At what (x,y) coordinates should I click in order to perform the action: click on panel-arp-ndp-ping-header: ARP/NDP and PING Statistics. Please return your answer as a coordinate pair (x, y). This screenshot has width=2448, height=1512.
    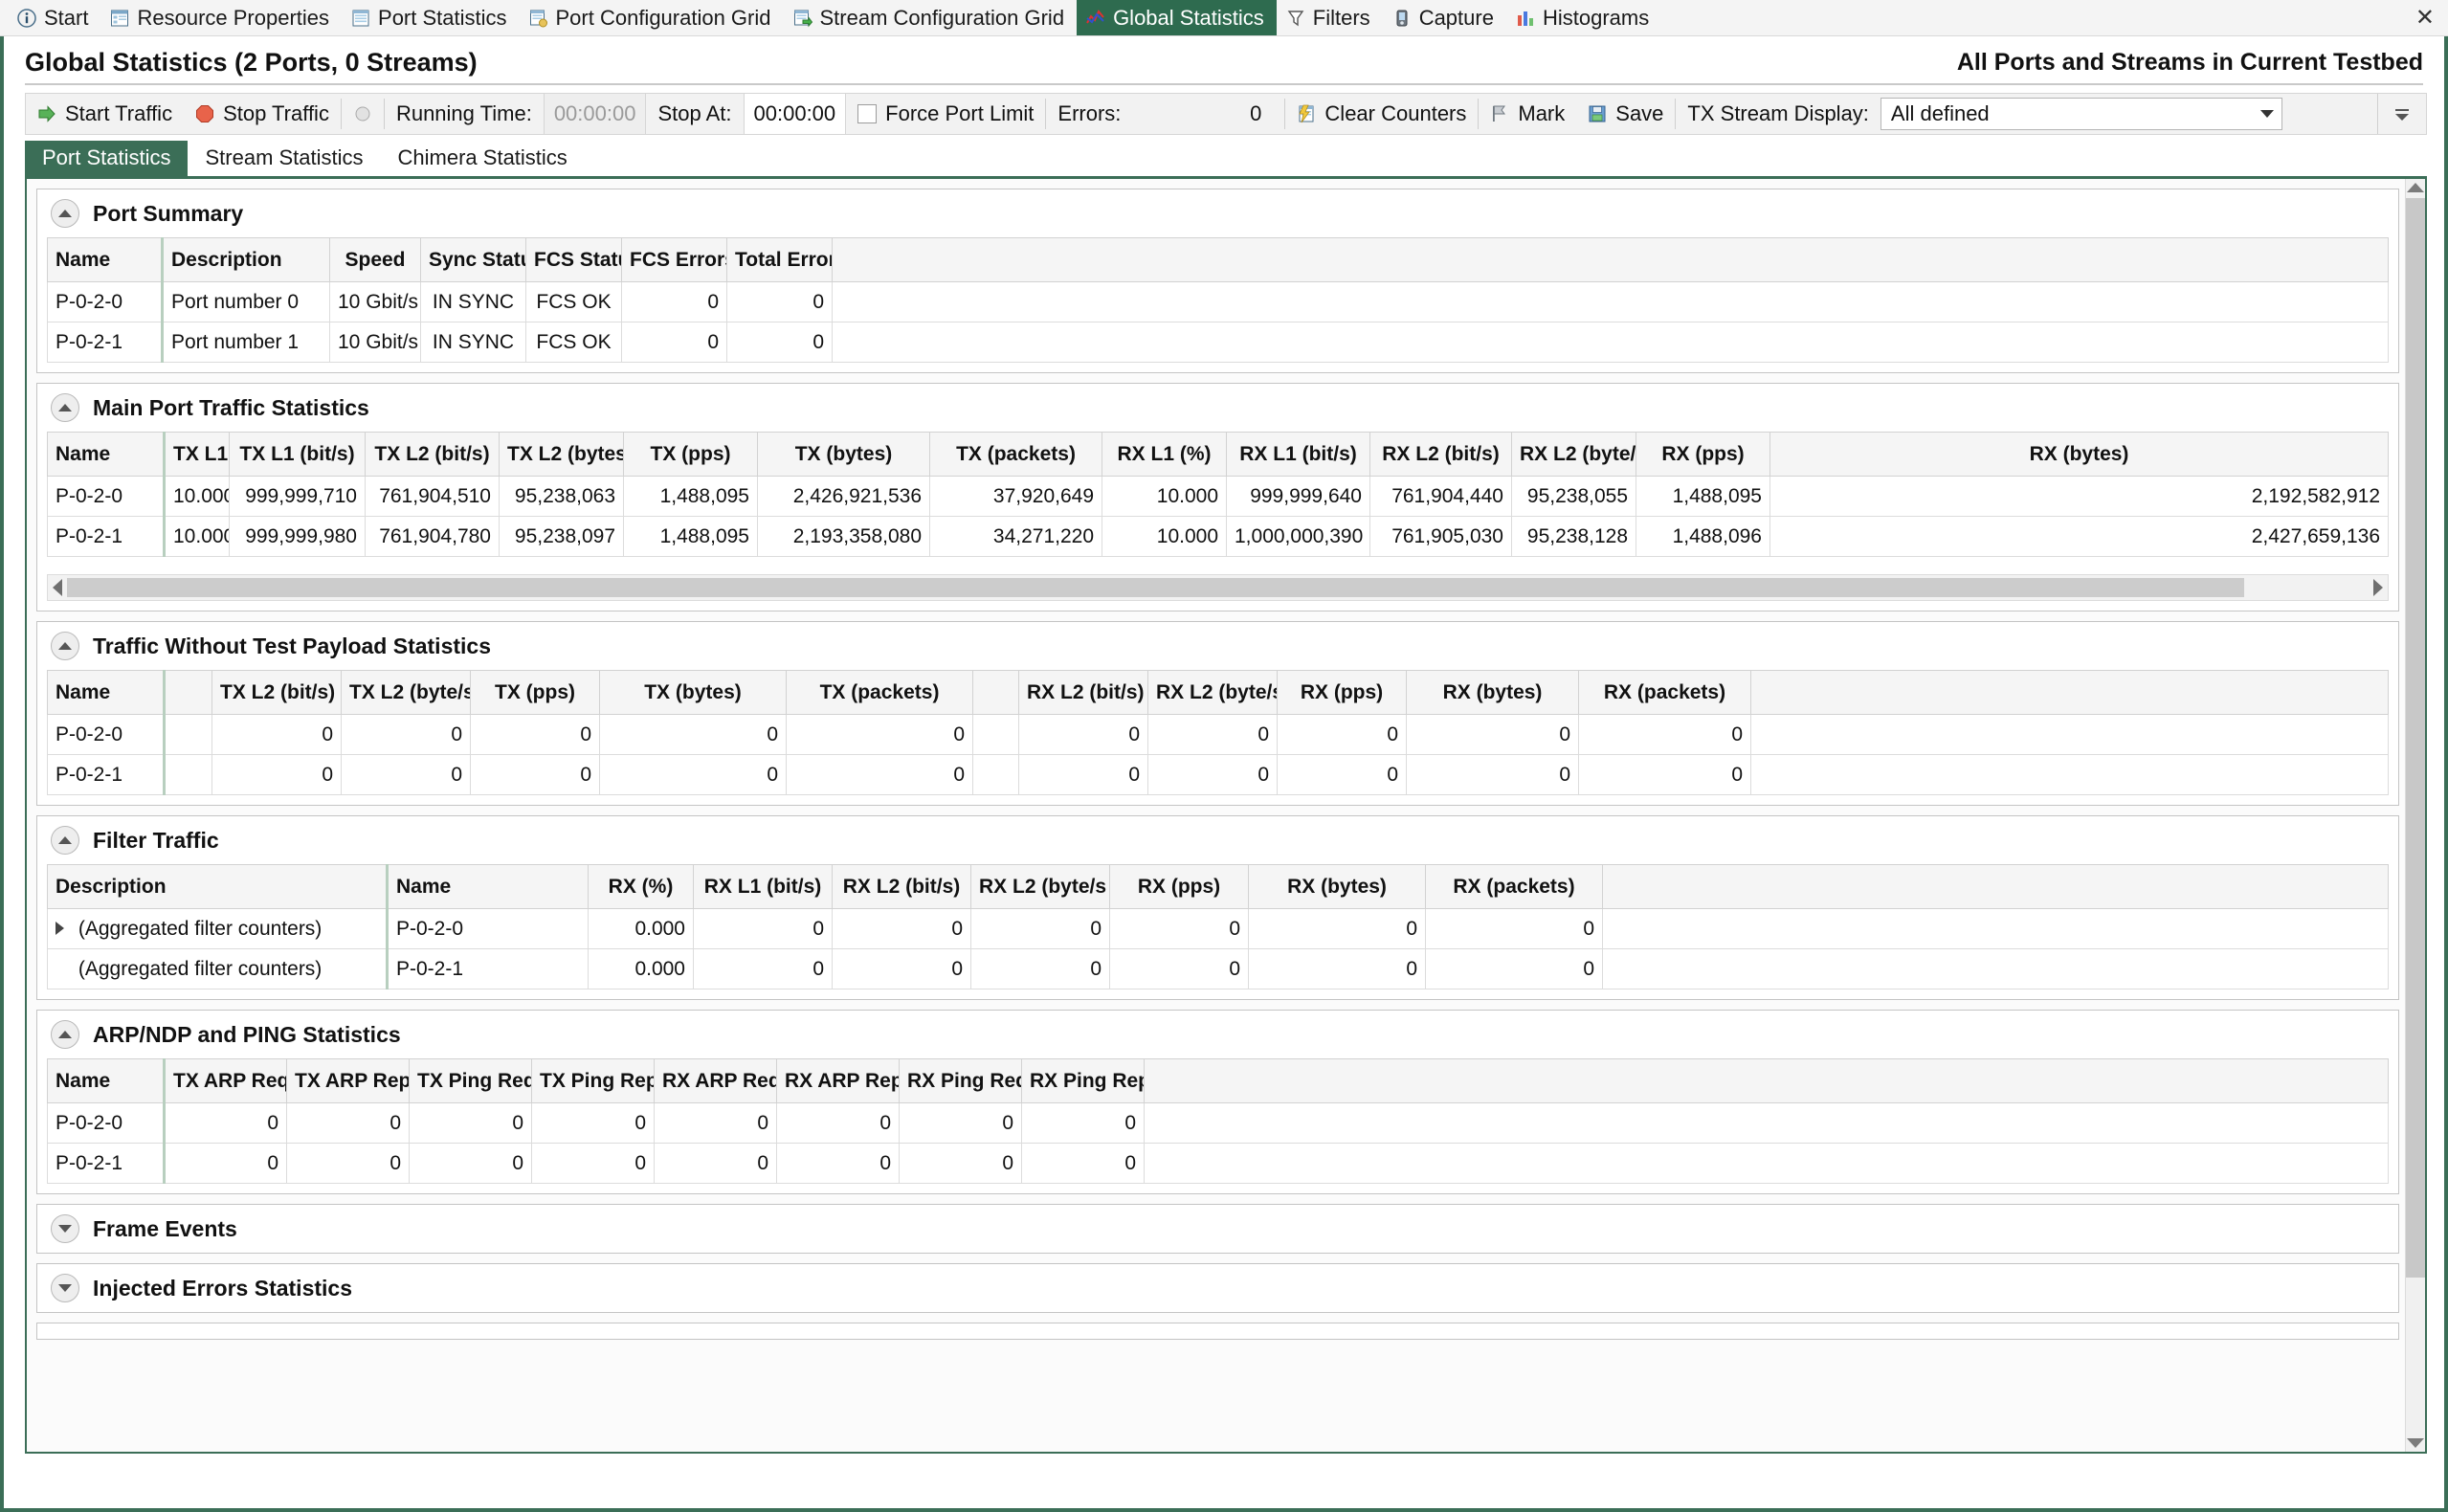
    Looking at the image, I should click on (1218, 1034).